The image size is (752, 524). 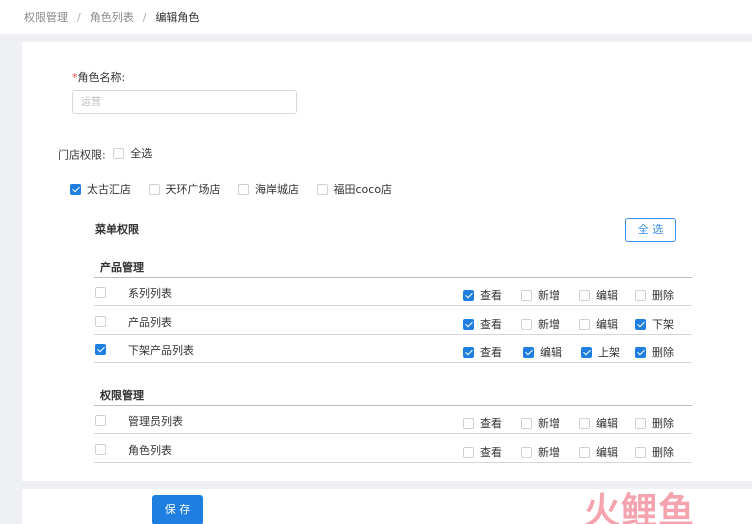 I want to click on menu-select-all-button: 全 选, so click(x=650, y=230).